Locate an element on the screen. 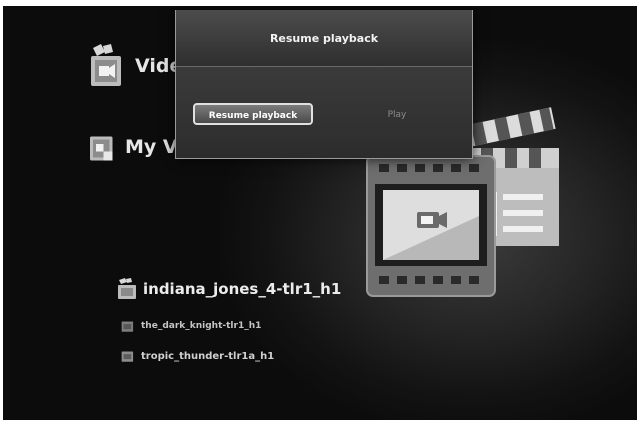 This screenshot has width=640, height=426. dialog-header: Resume playback is located at coordinates (324, 38).